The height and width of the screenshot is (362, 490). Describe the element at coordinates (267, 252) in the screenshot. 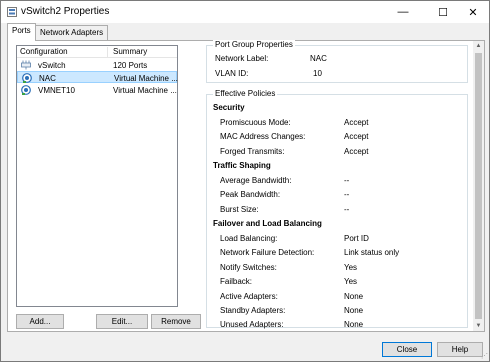

I see `policy-label: Network Failure Detection:` at that location.